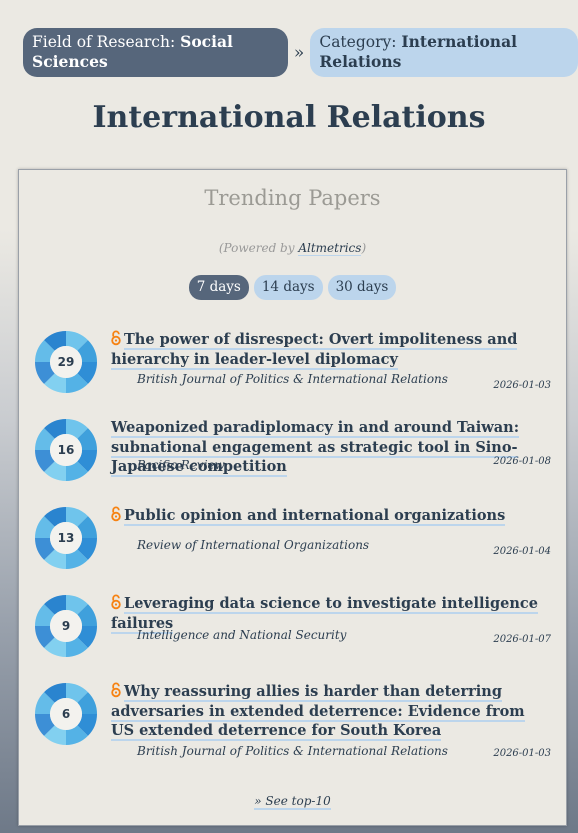 The height and width of the screenshot is (833, 578). I want to click on breadcrumb-category-prefix: Category:, so click(360, 42).